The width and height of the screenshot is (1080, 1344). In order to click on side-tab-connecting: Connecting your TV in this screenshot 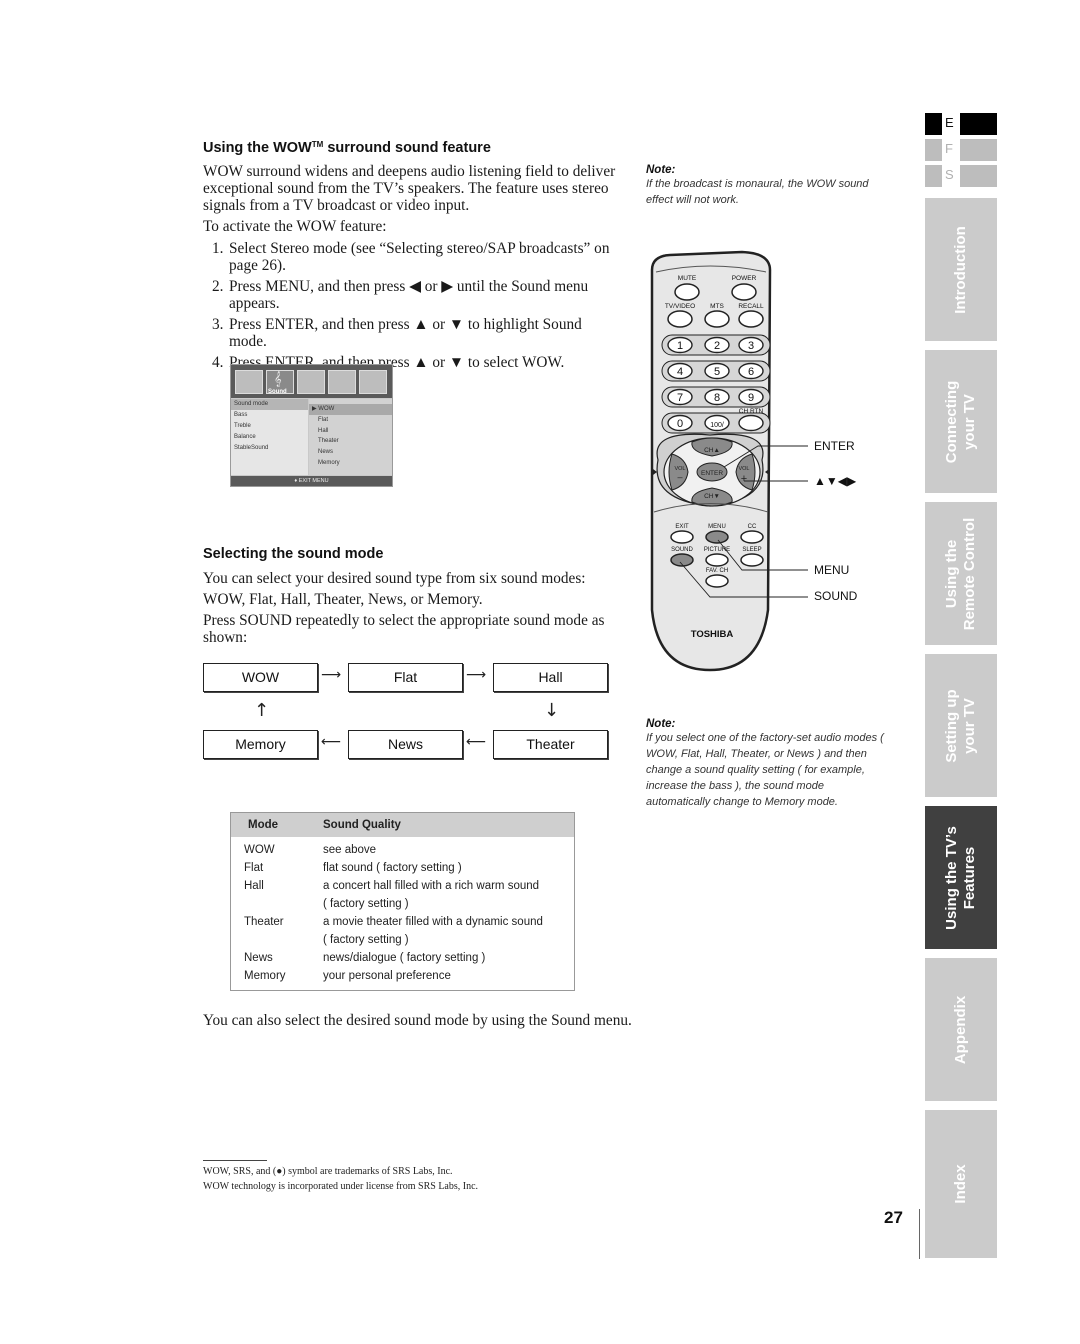, I will do `click(961, 421)`.